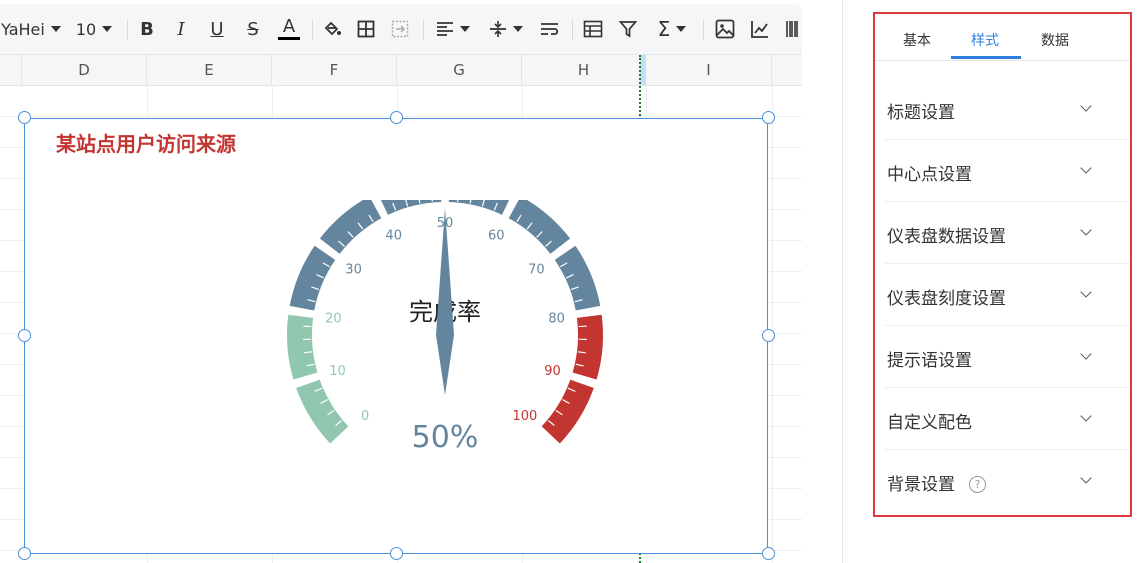 Image resolution: width=1141 pixels, height=563 pixels. I want to click on section-custom-colors: 自定义配色, so click(1007, 419).